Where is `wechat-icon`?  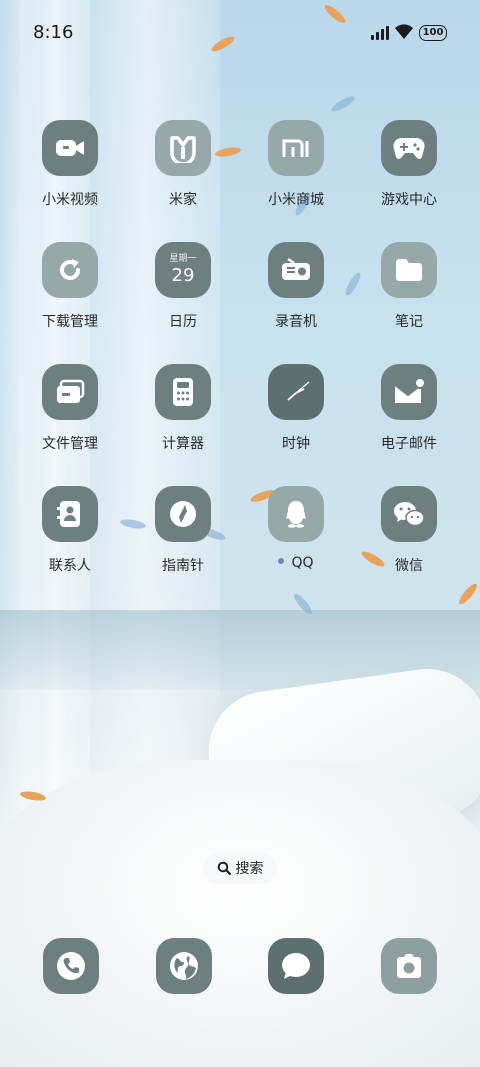
wechat-icon is located at coordinates (409, 514).